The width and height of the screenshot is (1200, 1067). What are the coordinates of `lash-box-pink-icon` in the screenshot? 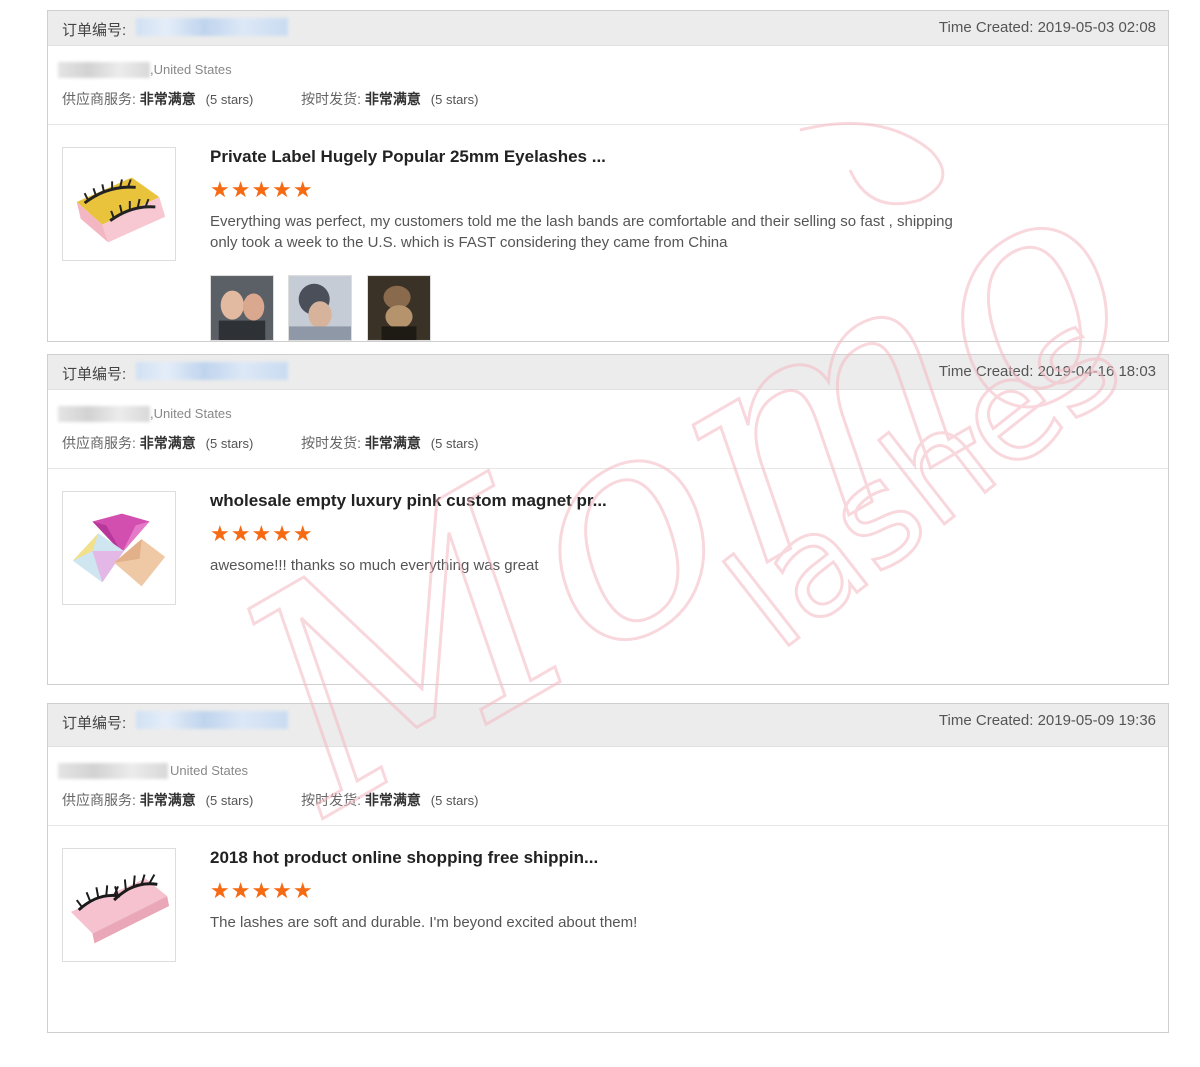 It's located at (120, 909).